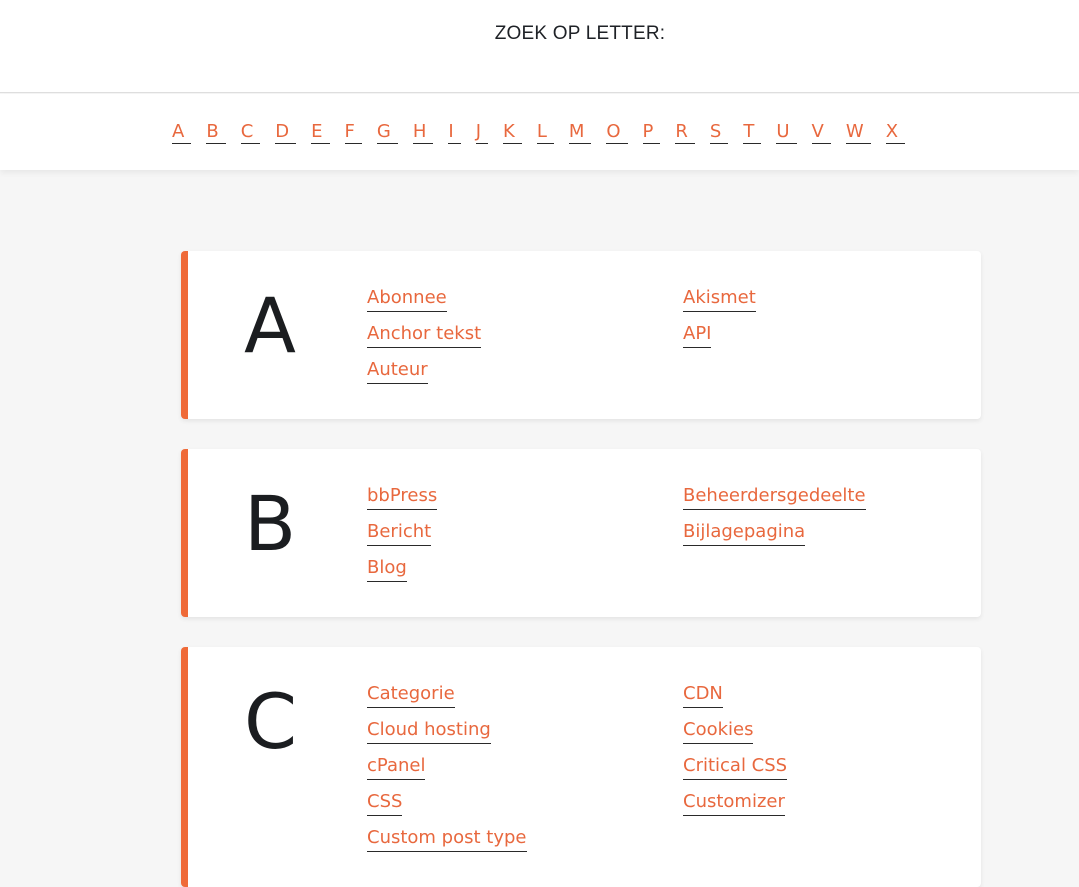 The width and height of the screenshot is (1079, 887). What do you see at coordinates (286, 132) in the screenshot?
I see `letter-link-d: D` at bounding box center [286, 132].